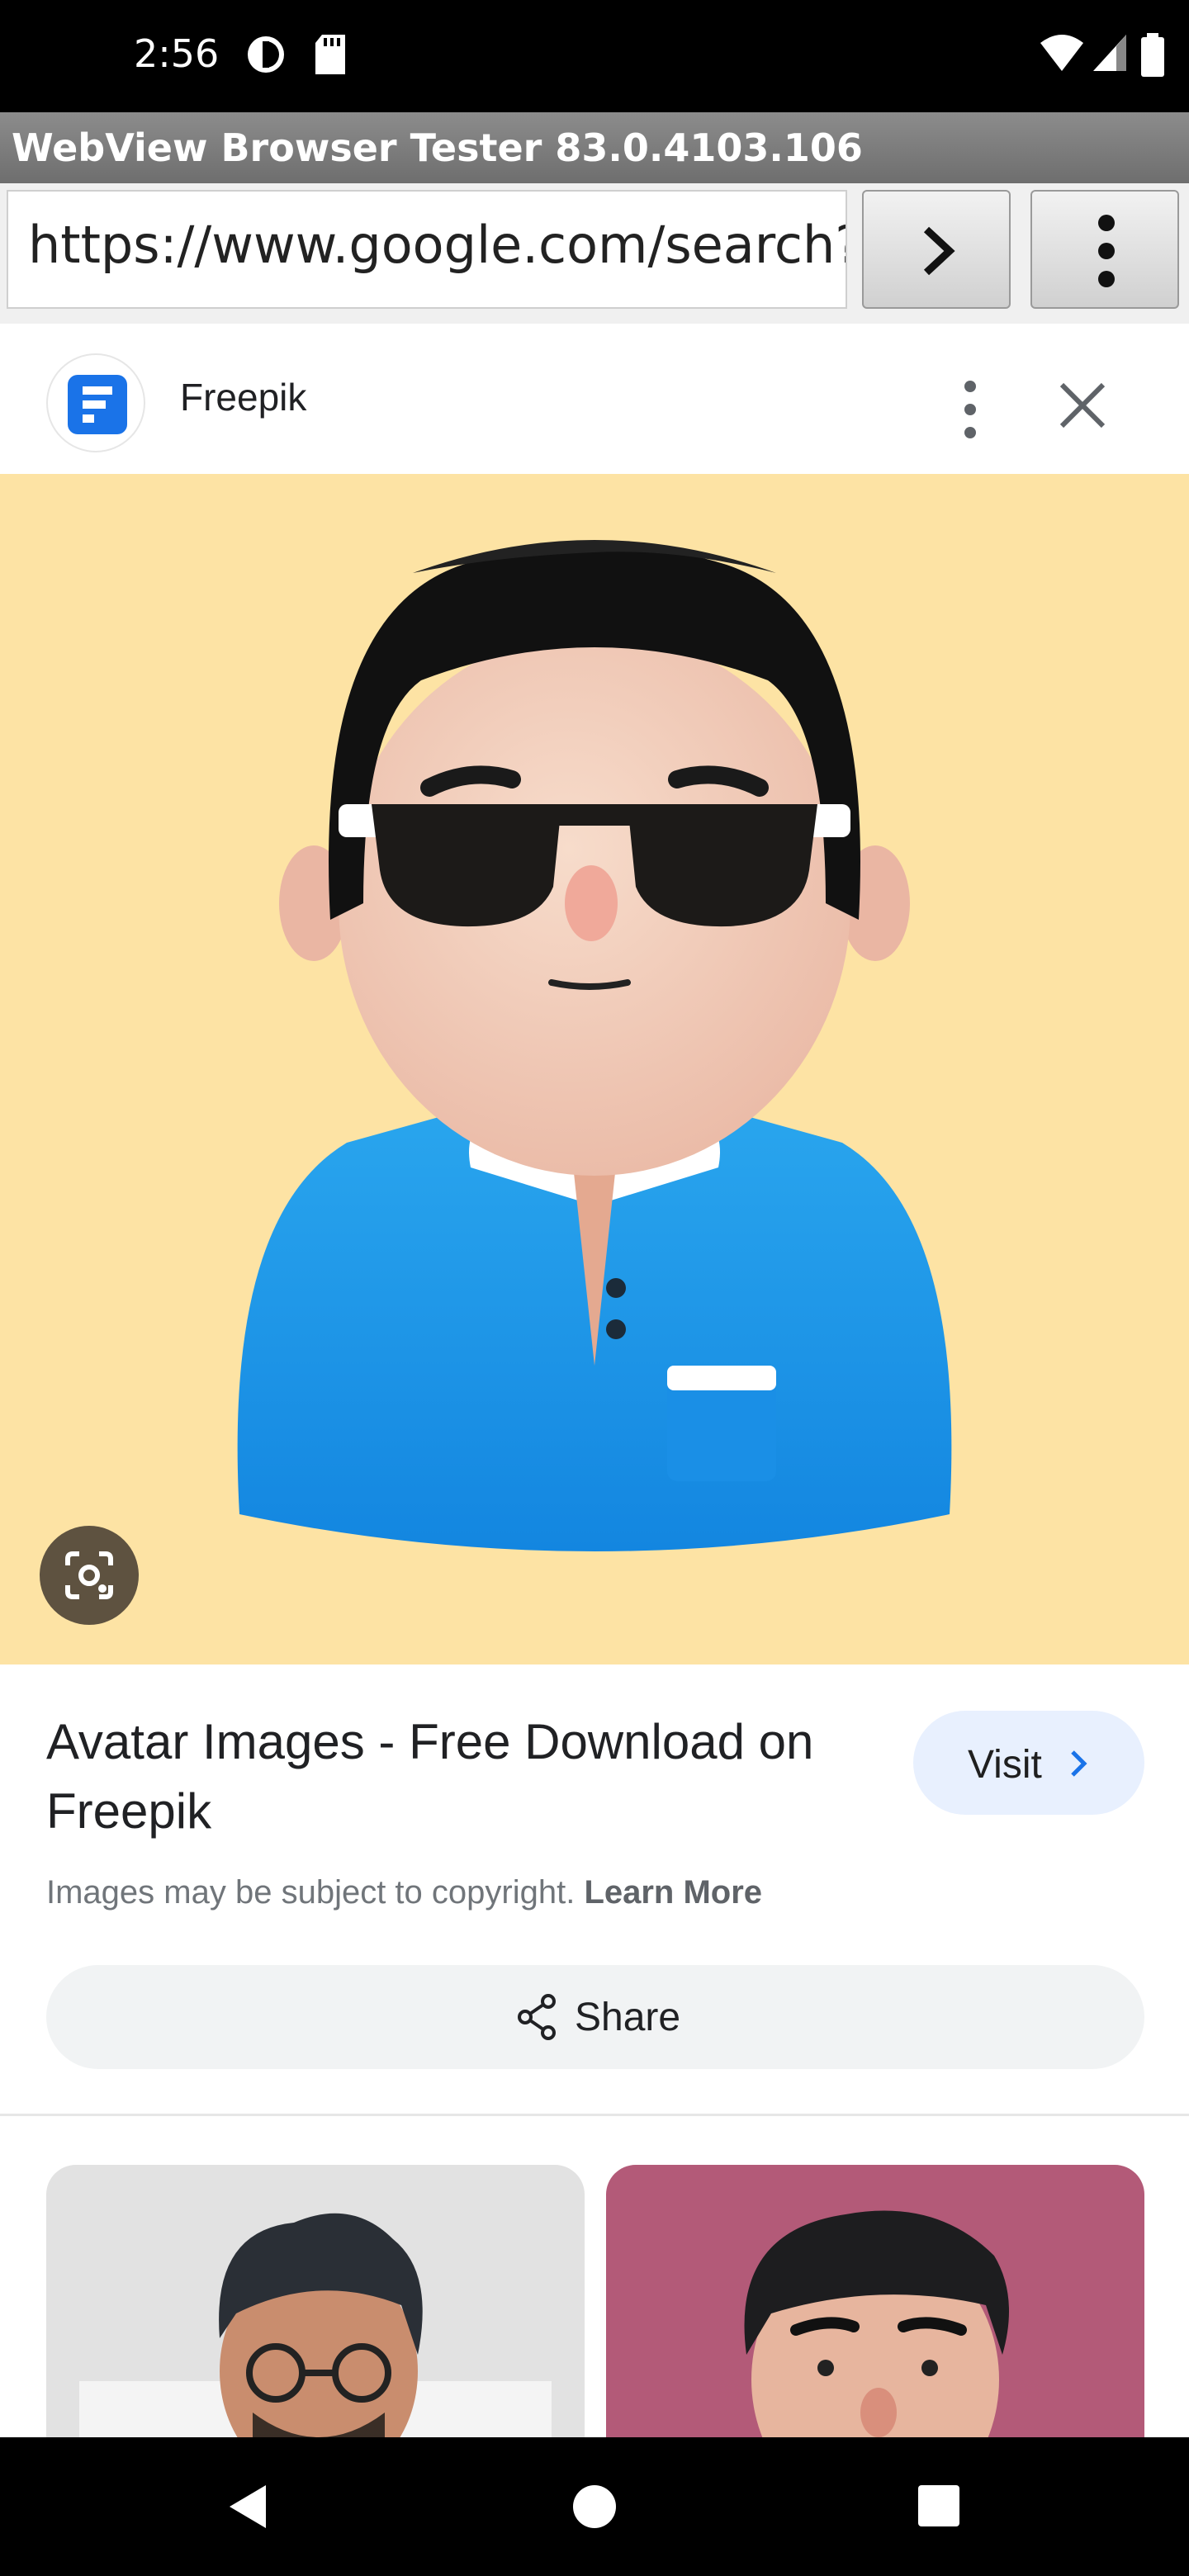 The height and width of the screenshot is (2576, 1189). What do you see at coordinates (1152, 55) in the screenshot?
I see `battery-icon` at bounding box center [1152, 55].